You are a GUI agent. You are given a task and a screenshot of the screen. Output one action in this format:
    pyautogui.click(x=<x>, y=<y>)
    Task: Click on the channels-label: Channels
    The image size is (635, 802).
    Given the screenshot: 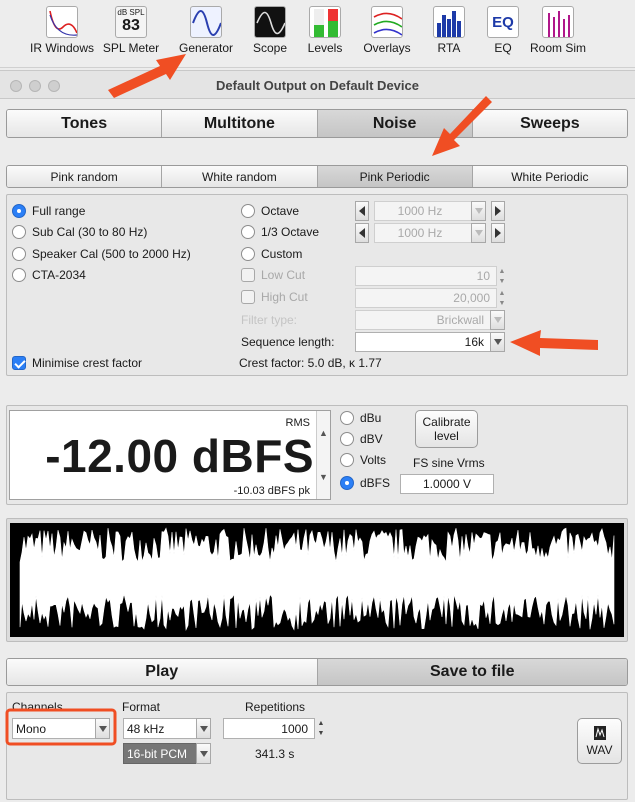 What is the action you would take?
    pyautogui.click(x=37, y=707)
    